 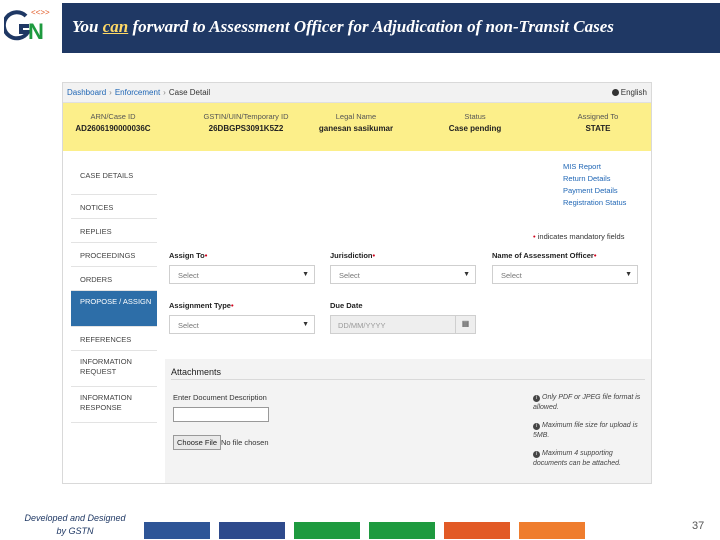 What do you see at coordinates (27, 26) in the screenshot?
I see `gstn-logo: N <<>>` at bounding box center [27, 26].